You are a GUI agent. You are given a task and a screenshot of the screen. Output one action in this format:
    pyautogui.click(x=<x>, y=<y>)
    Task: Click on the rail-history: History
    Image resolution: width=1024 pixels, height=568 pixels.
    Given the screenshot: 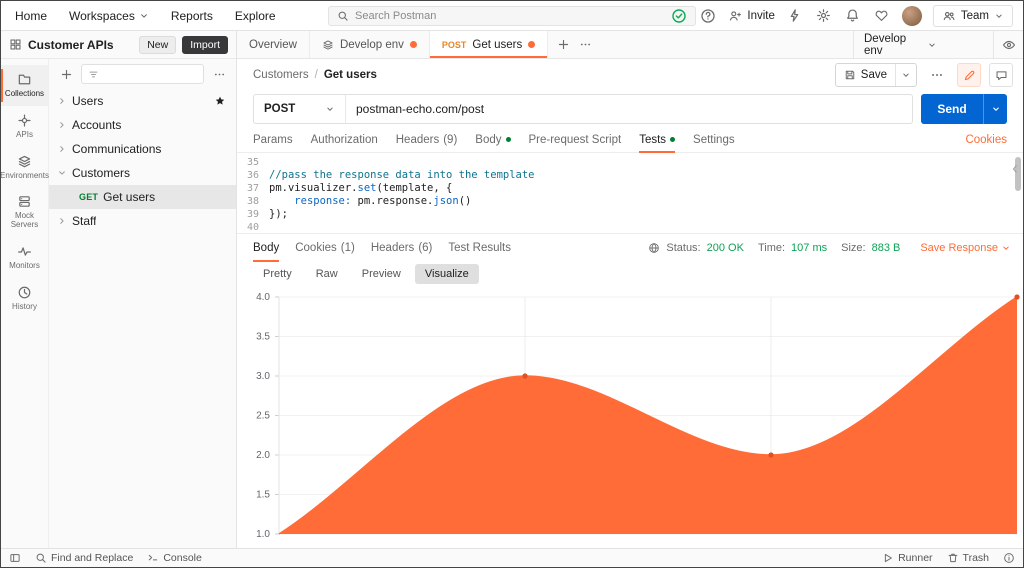 What is the action you would take?
    pyautogui.click(x=24, y=298)
    